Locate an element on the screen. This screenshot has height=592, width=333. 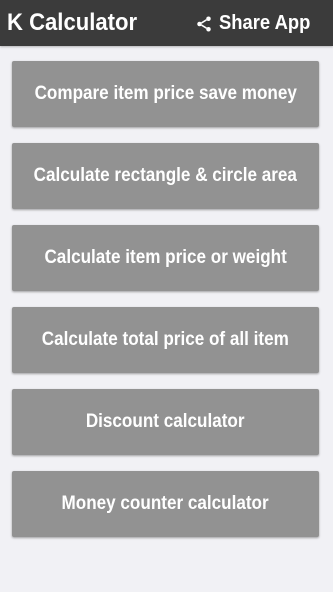
item-price-weight-button: Calculate item price or weight is located at coordinates (165, 258).